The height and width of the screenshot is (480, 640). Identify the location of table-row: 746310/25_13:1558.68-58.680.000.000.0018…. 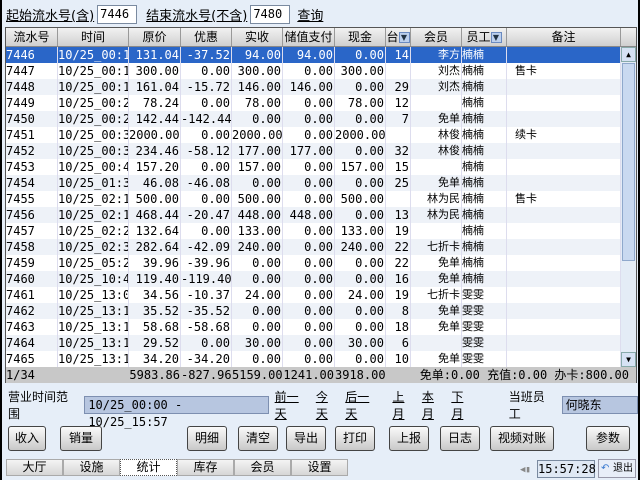
(313, 327).